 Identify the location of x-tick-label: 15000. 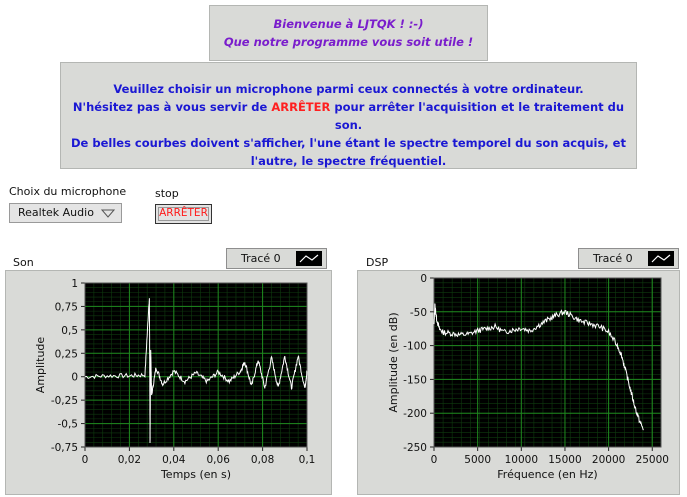
(564, 460).